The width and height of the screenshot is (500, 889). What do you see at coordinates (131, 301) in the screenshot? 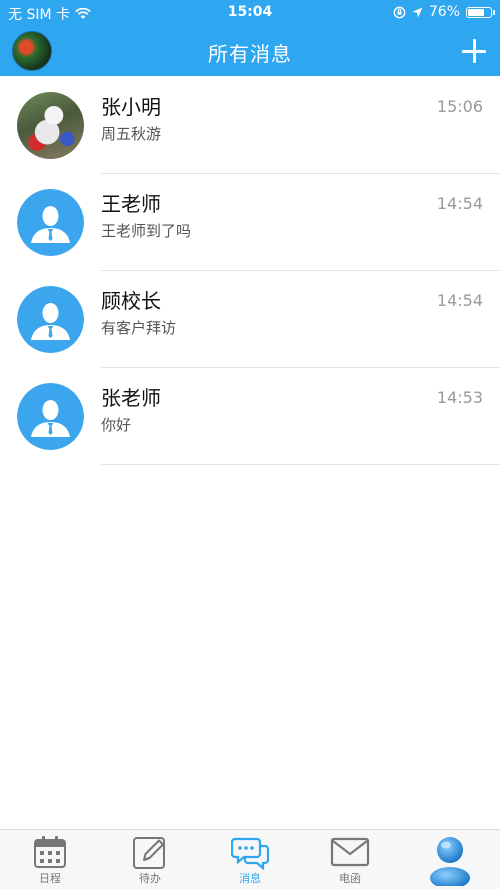
I see `contact-name: 顾校长` at bounding box center [131, 301].